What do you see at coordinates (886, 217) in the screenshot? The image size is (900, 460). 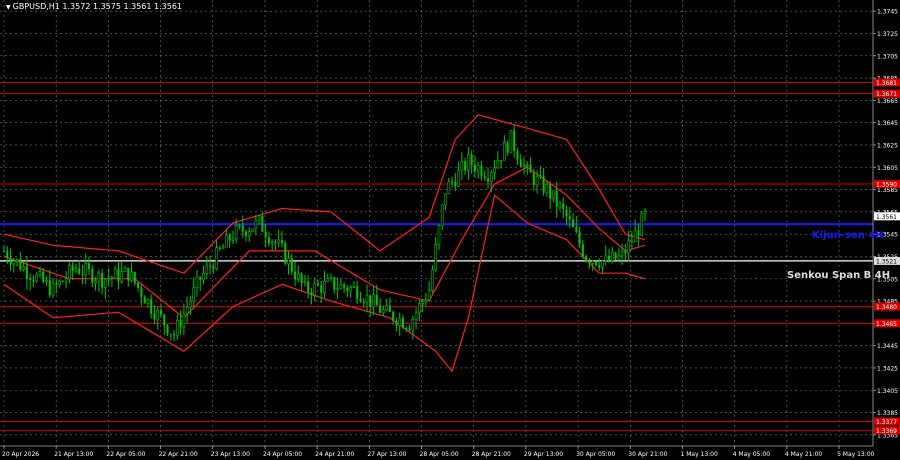 I see `price-tag-text: 1.3561` at bounding box center [886, 217].